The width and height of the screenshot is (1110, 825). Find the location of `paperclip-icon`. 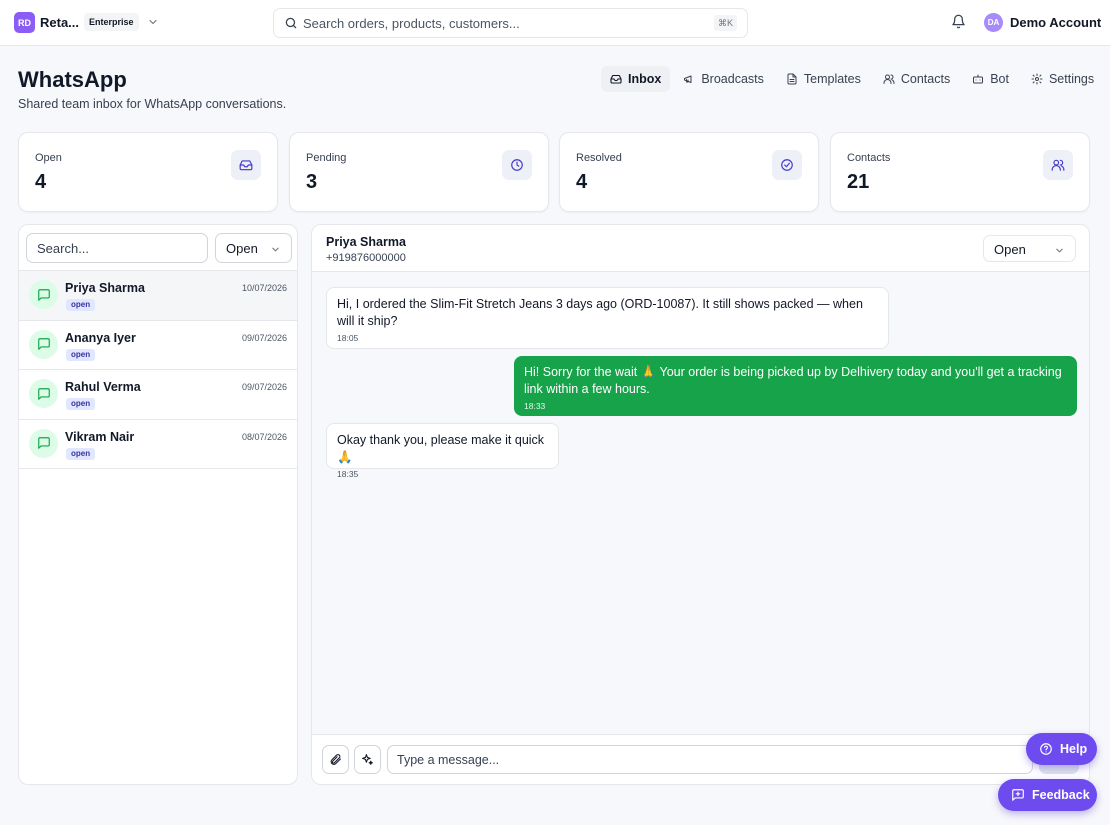

paperclip-icon is located at coordinates (335, 759).